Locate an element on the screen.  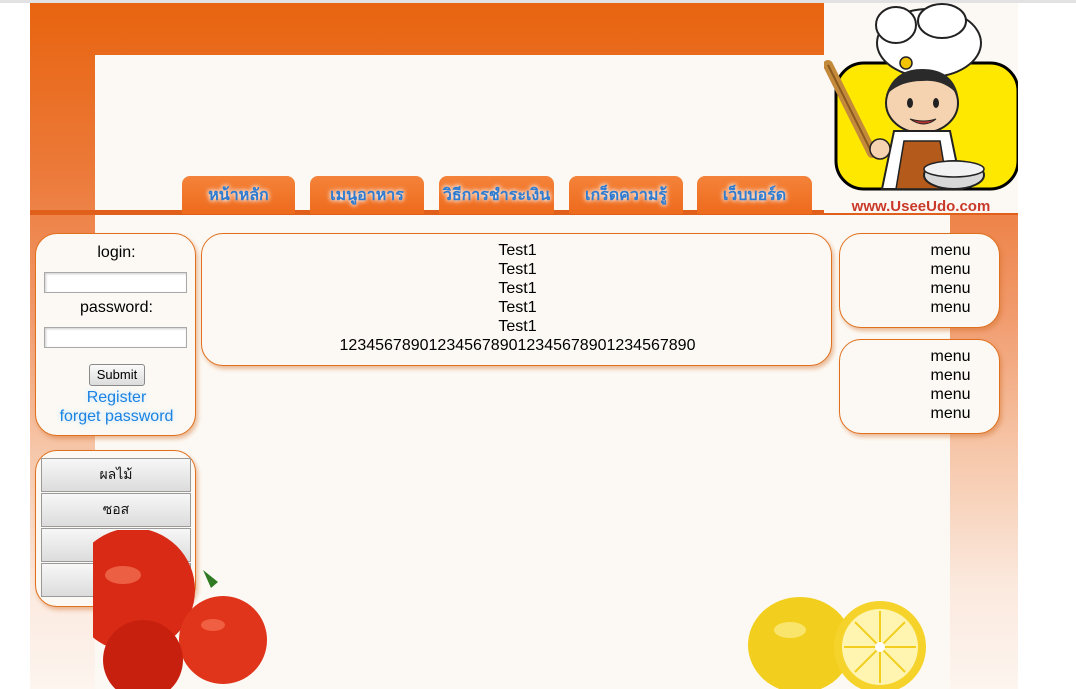
register-link: Register is located at coordinates (116, 398).